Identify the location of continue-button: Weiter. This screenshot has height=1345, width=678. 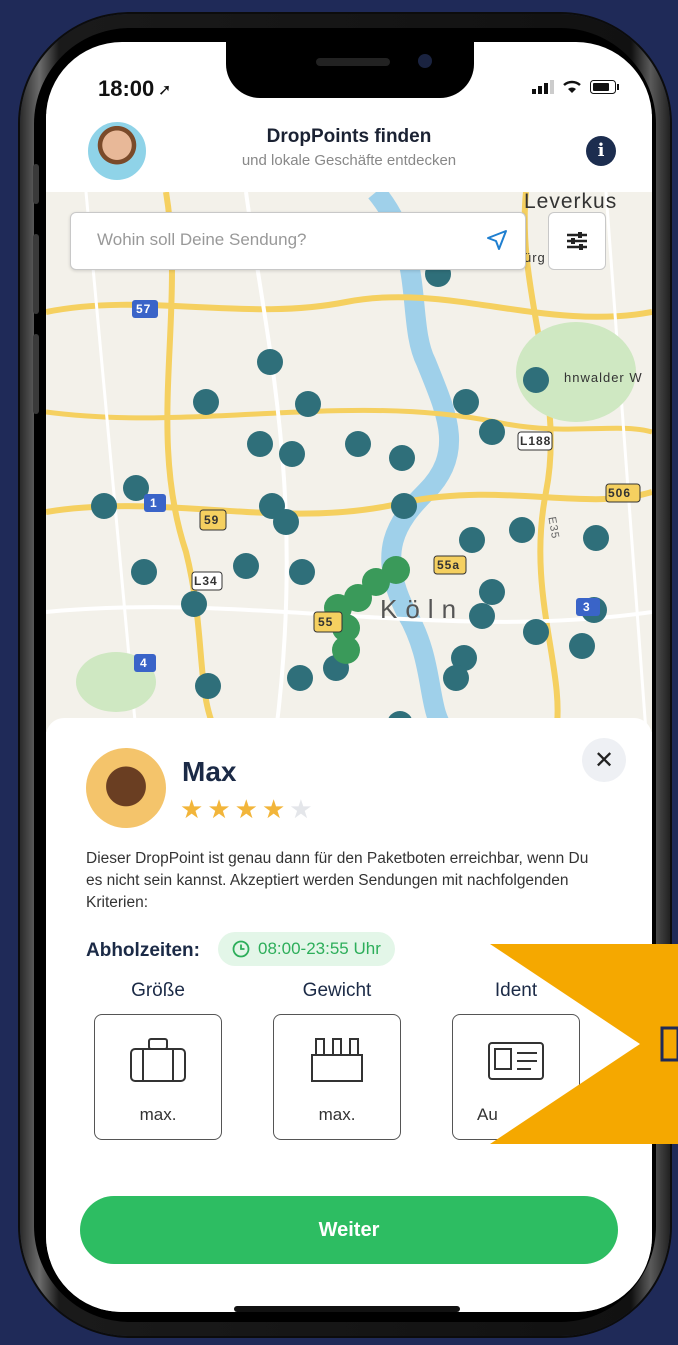
(349, 1230).